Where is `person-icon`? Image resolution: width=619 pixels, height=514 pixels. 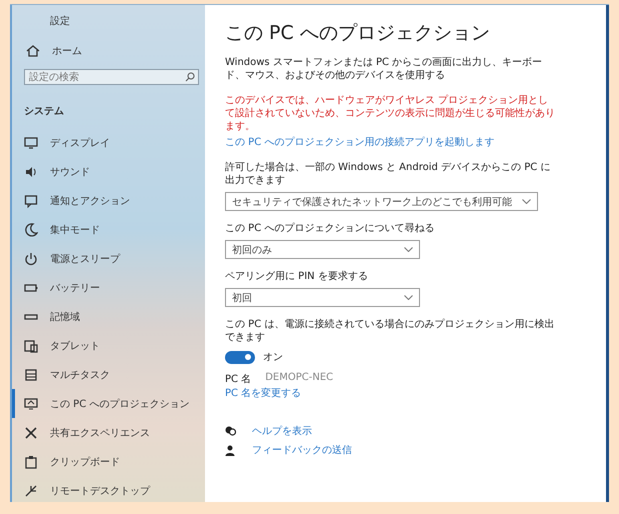 person-icon is located at coordinates (230, 450).